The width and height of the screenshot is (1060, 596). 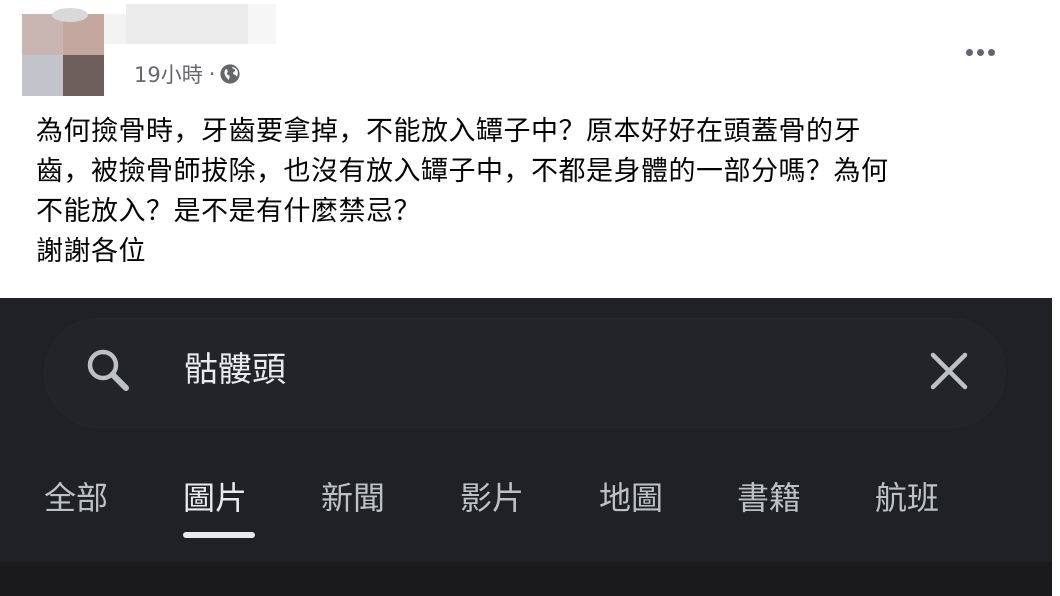 I want to click on more-options-icon, so click(x=980, y=52).